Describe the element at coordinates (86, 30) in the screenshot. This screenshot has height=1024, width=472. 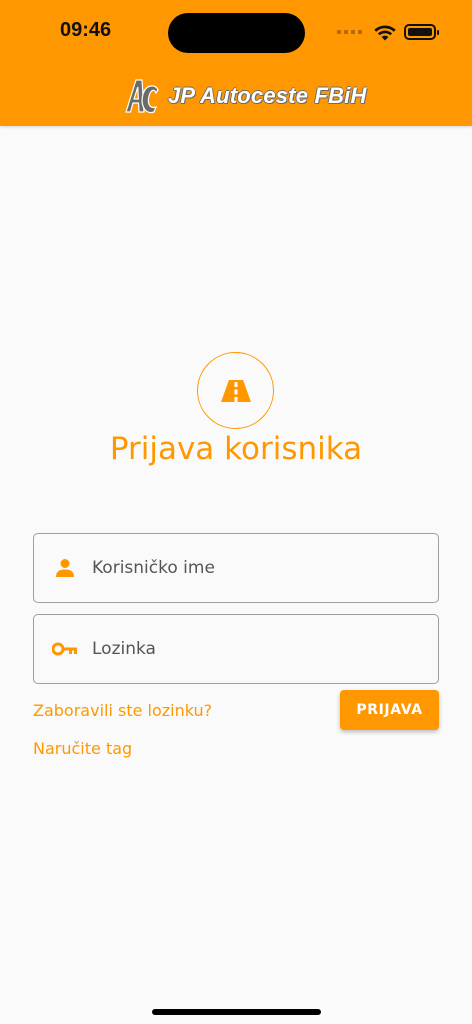
I see `status-time: 09:46` at that location.